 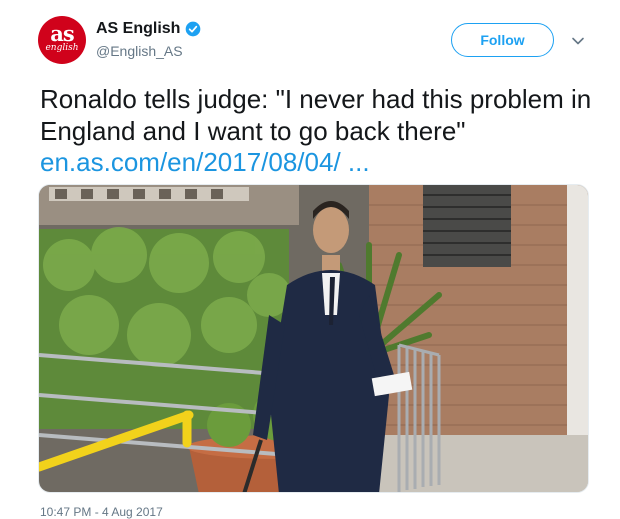 What do you see at coordinates (139, 51) in the screenshot?
I see `author-handle: @English_AS` at bounding box center [139, 51].